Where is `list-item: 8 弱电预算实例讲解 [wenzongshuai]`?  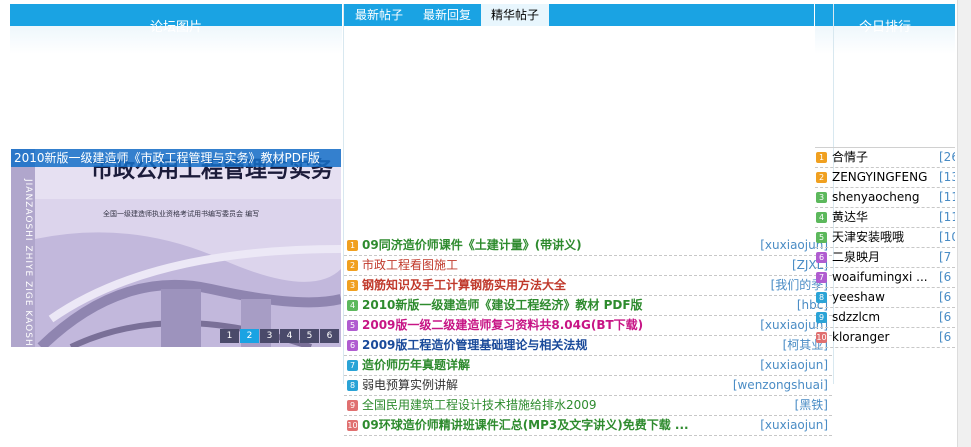 list-item: 8 弱电预算实例讲解 [wenzongshuai] is located at coordinates (588, 386).